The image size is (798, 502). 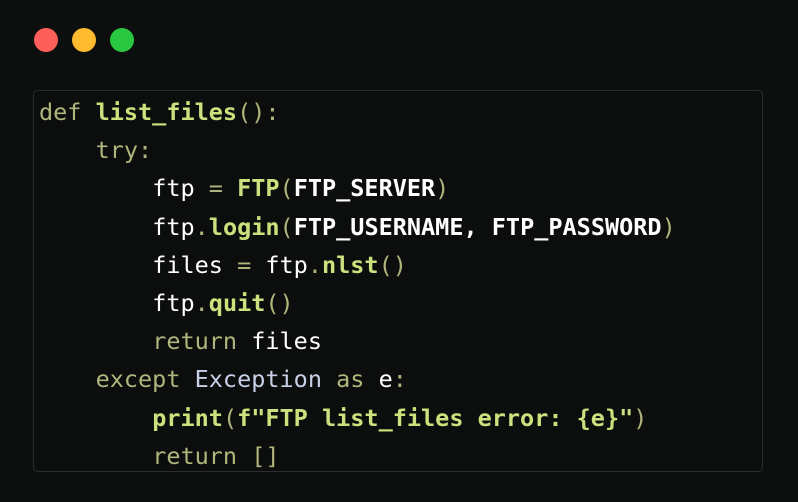 What do you see at coordinates (244, 226) in the screenshot?
I see `code-token: login` at bounding box center [244, 226].